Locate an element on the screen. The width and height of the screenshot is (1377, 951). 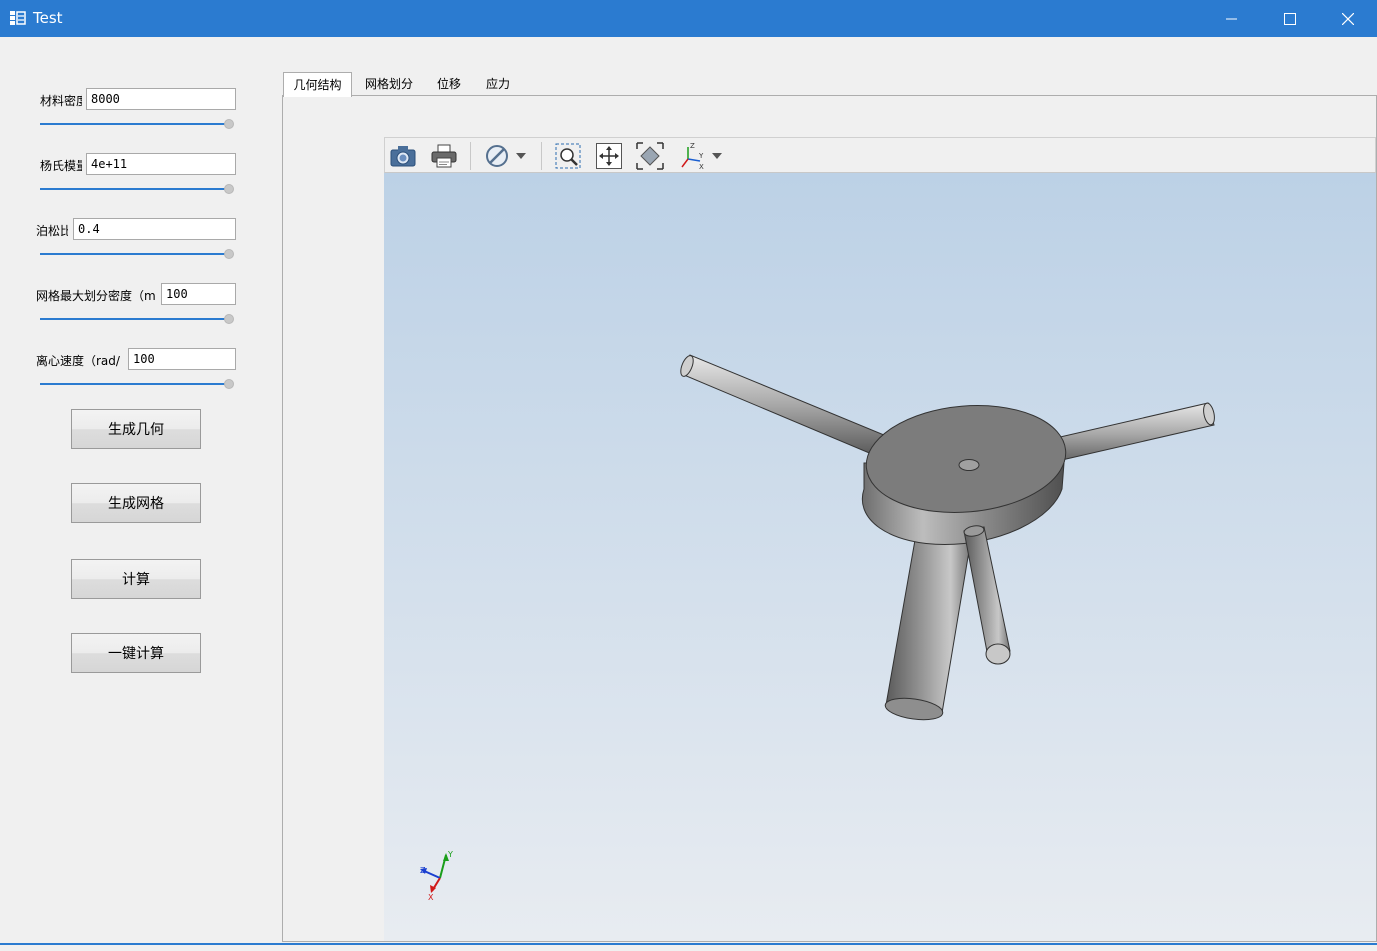
maximize-icon is located at coordinates (1290, 18).